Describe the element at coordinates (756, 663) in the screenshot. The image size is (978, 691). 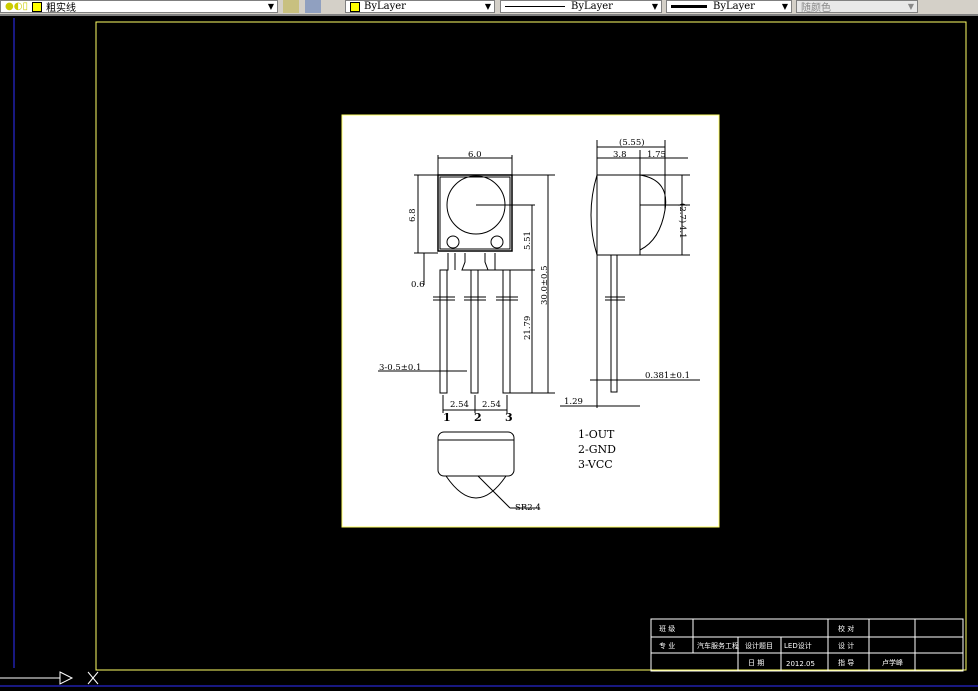
I see `tb-date-label: 日 期` at that location.